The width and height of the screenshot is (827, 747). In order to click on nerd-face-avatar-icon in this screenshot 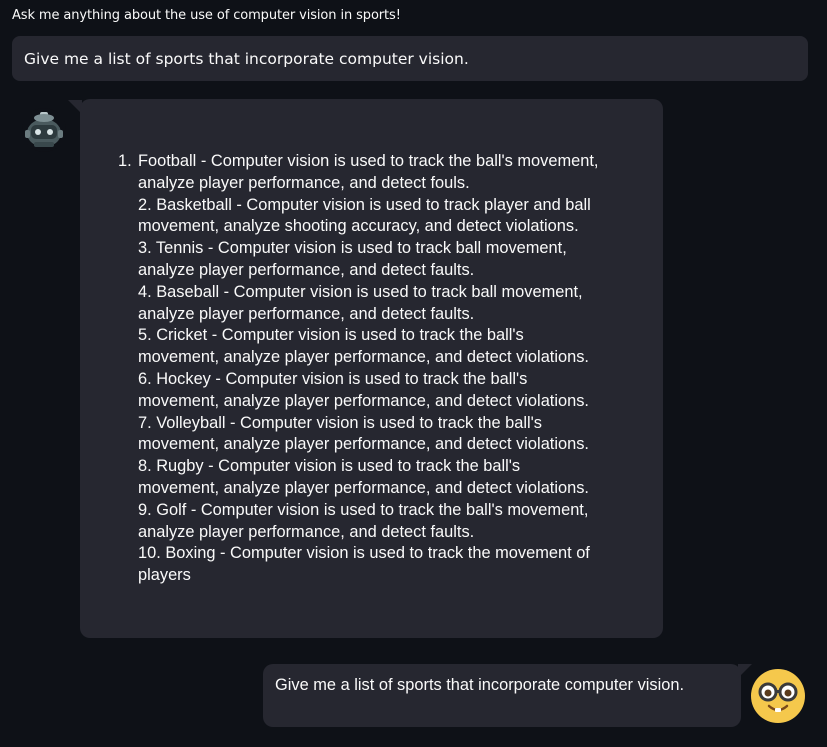, I will do `click(778, 696)`.